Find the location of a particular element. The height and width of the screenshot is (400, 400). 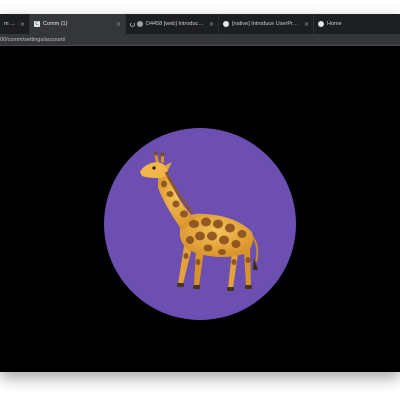

tab-comm: C Comm (1) × is located at coordinates (78, 24).